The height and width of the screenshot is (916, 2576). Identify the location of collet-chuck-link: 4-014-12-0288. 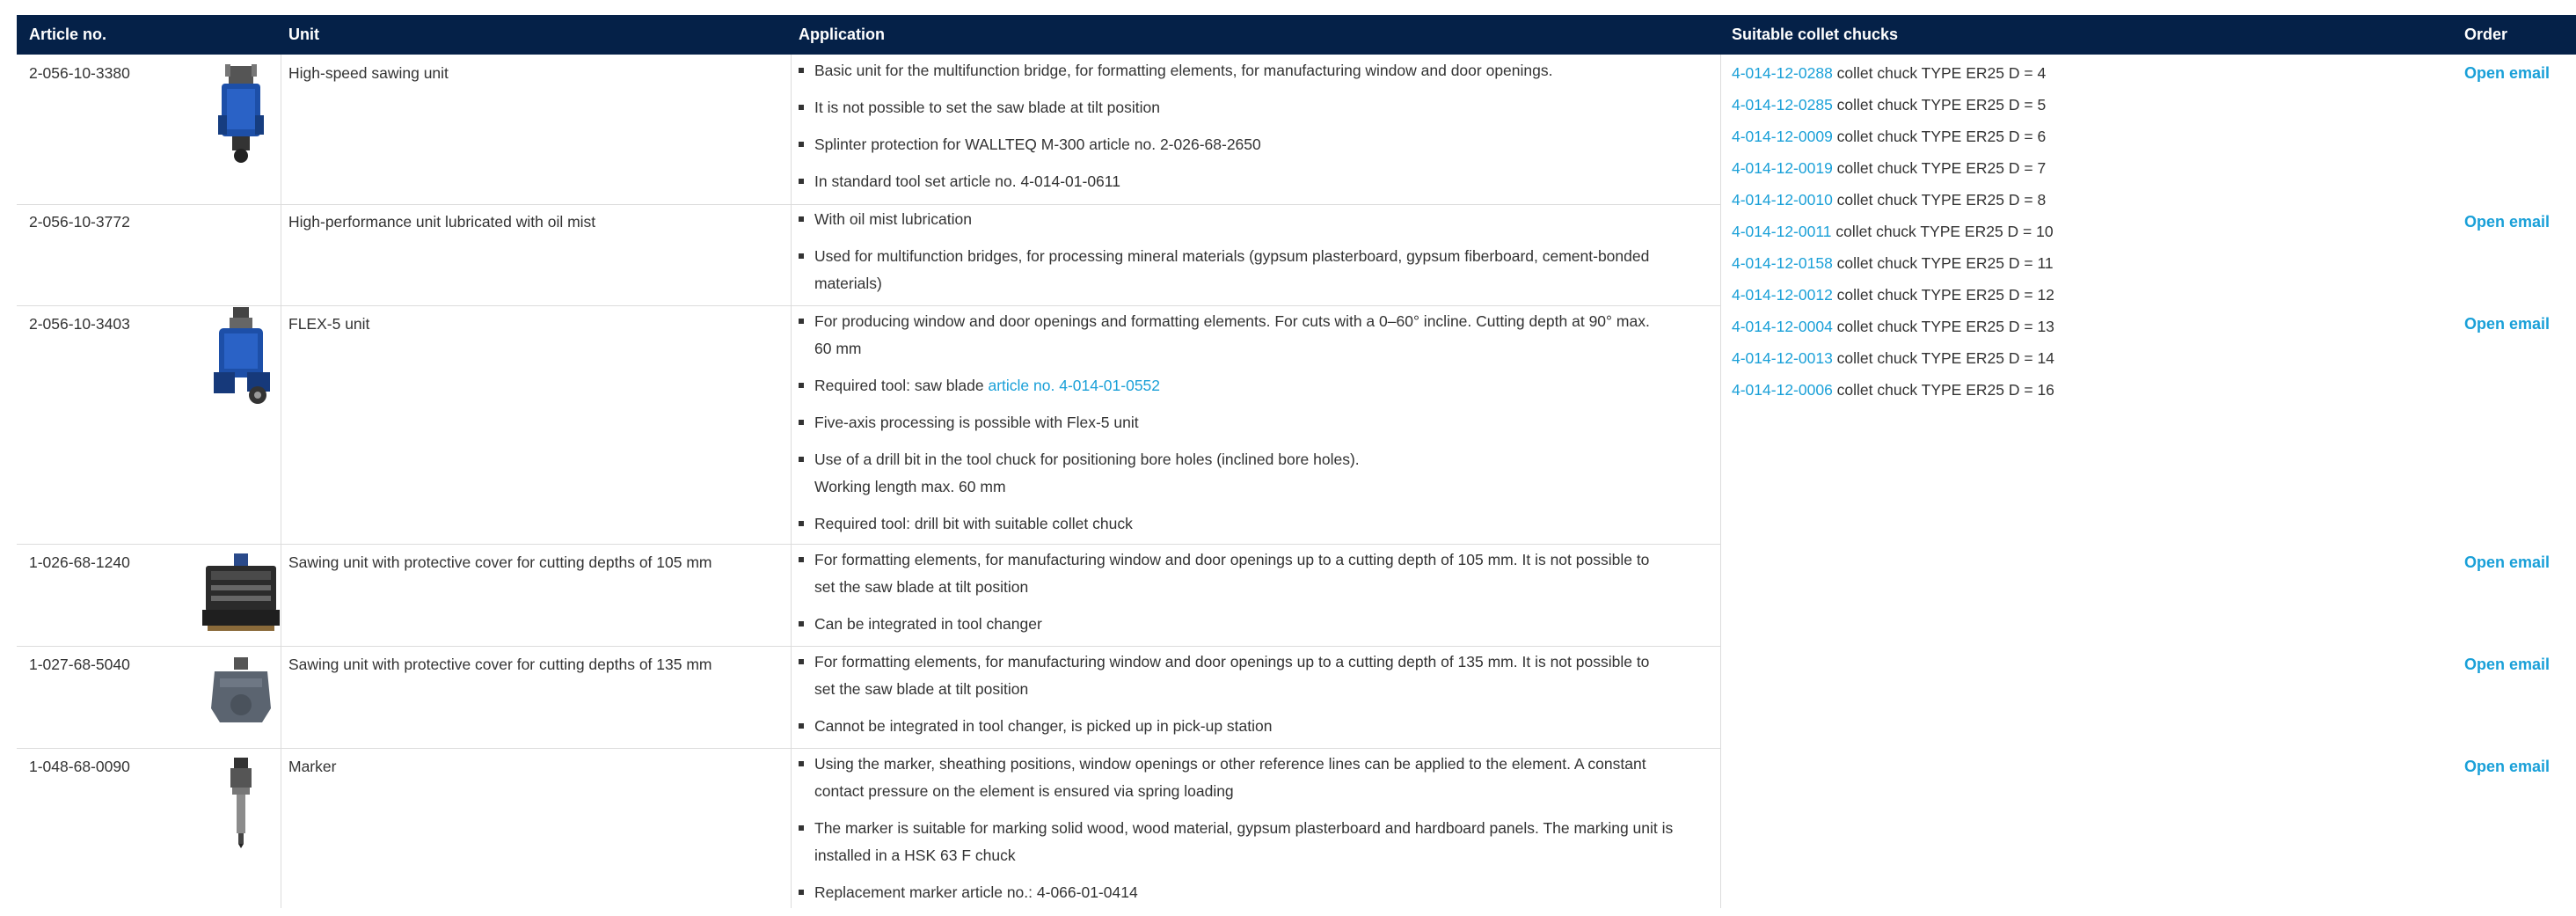
(1782, 73).